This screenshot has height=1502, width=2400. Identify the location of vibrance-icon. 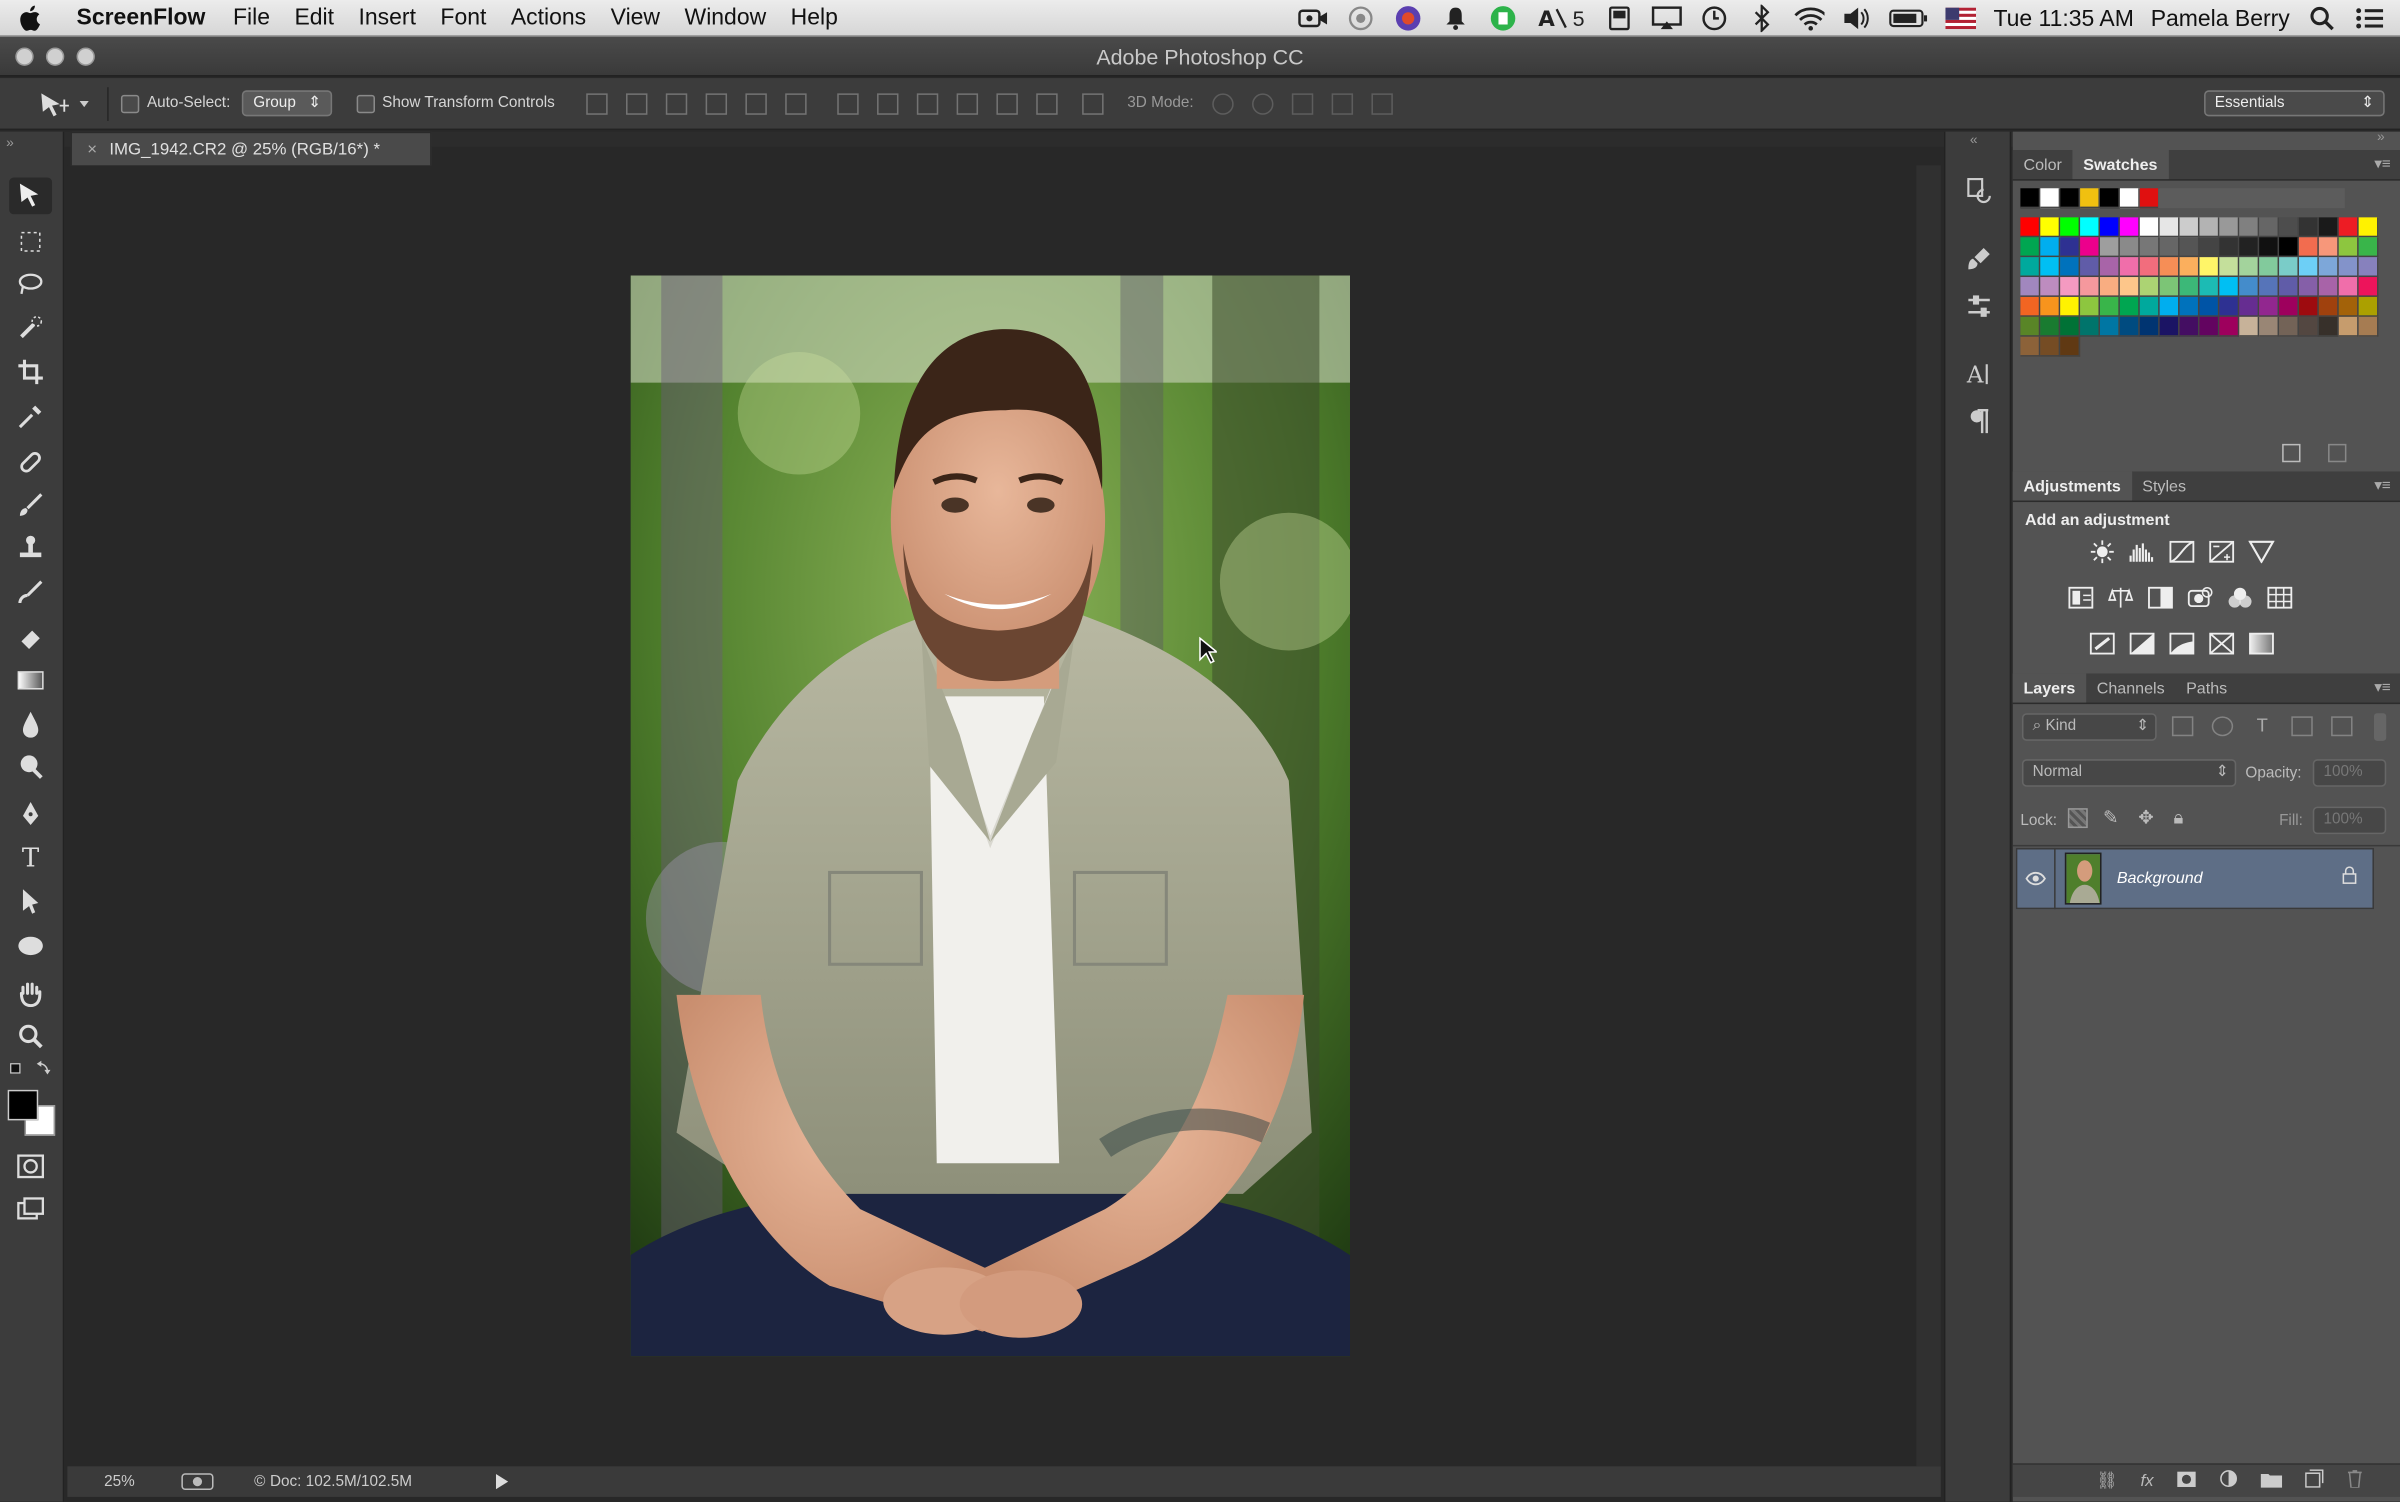
(2261, 552).